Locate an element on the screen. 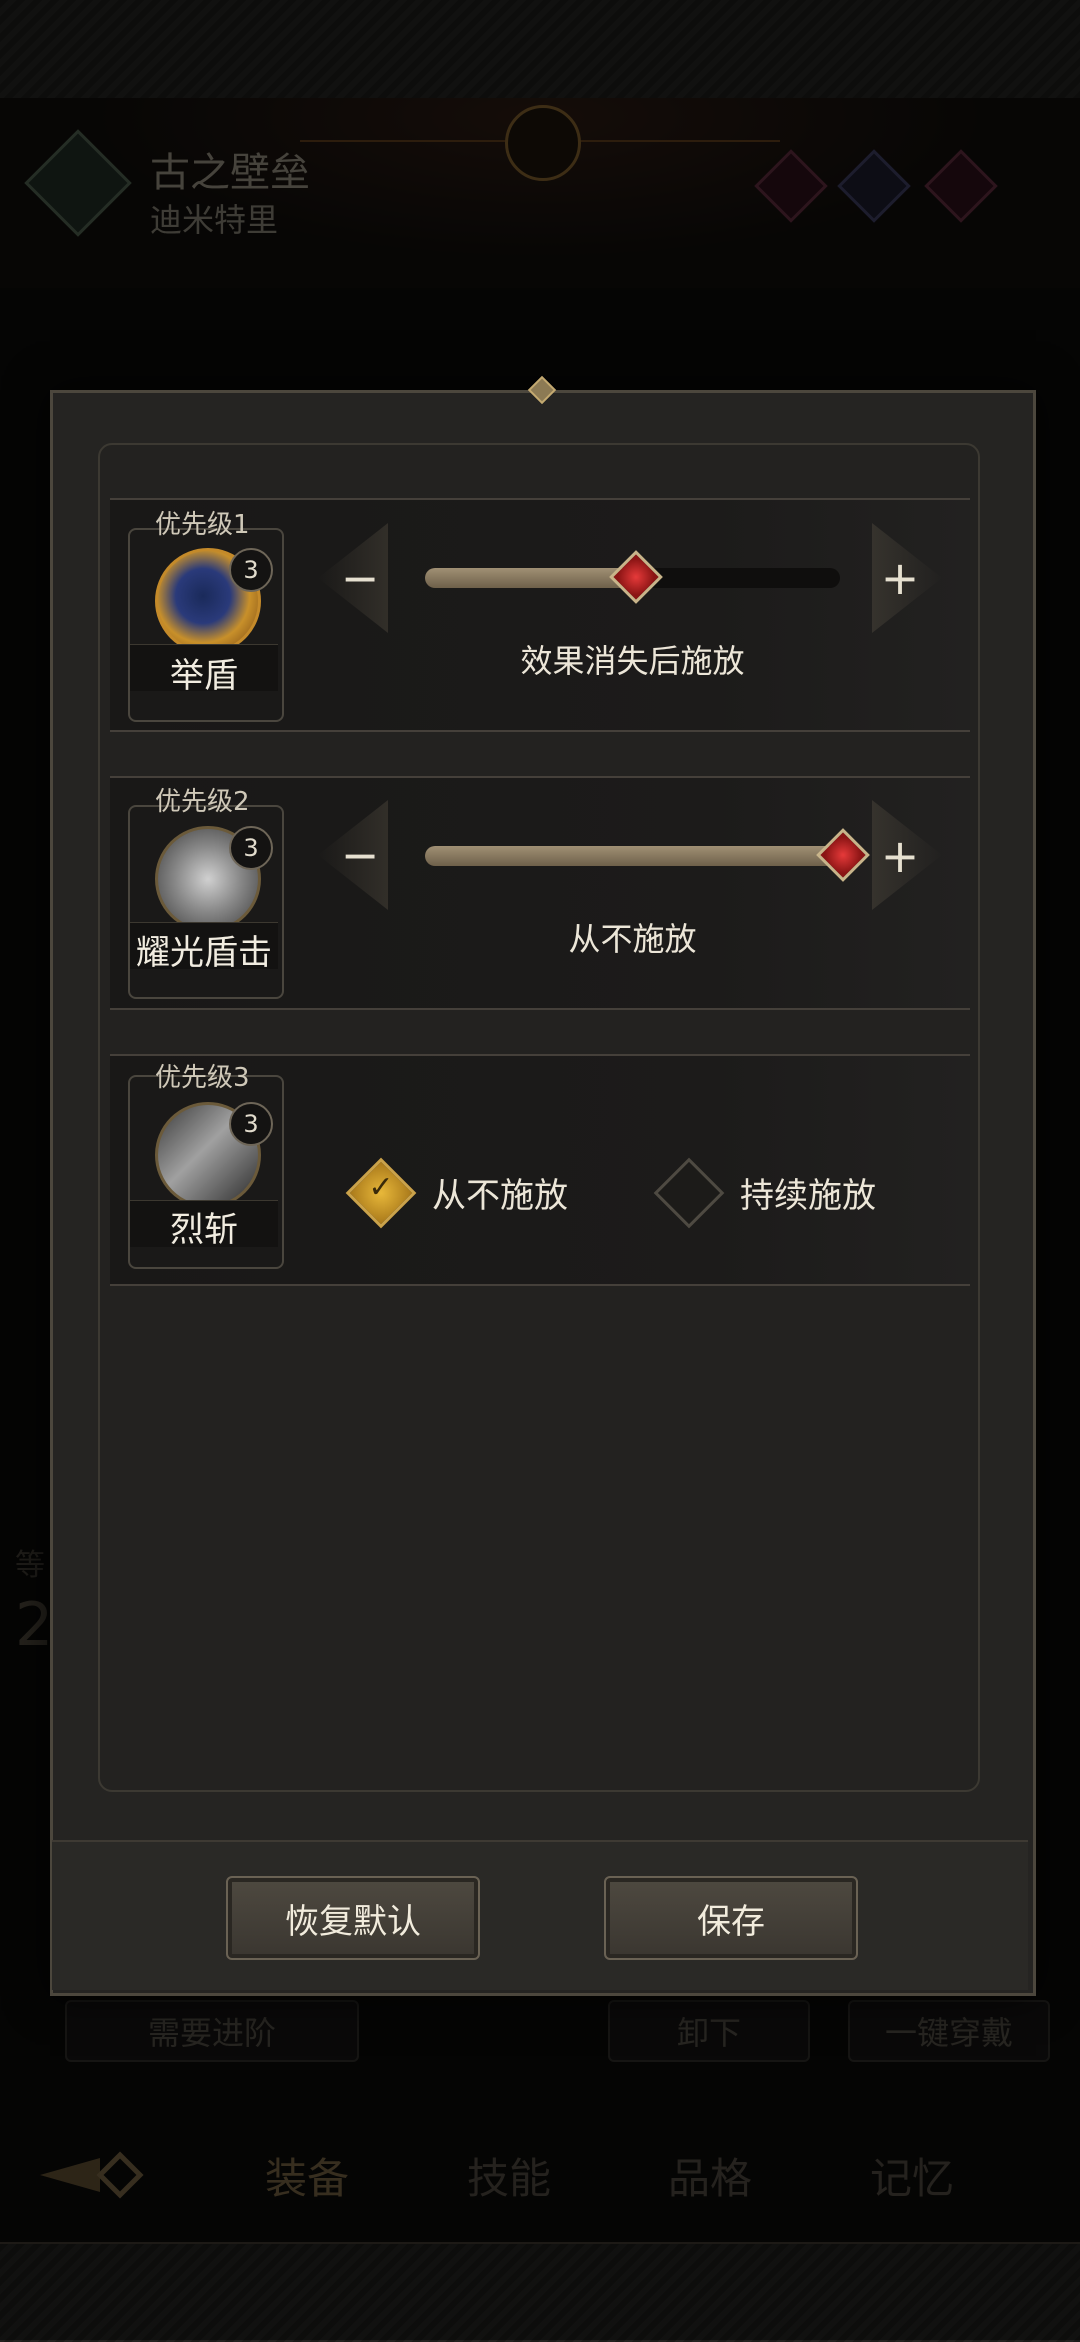 Image resolution: width=1080 pixels, height=2342 pixels. dialog-footer is located at coordinates (540, 1915).